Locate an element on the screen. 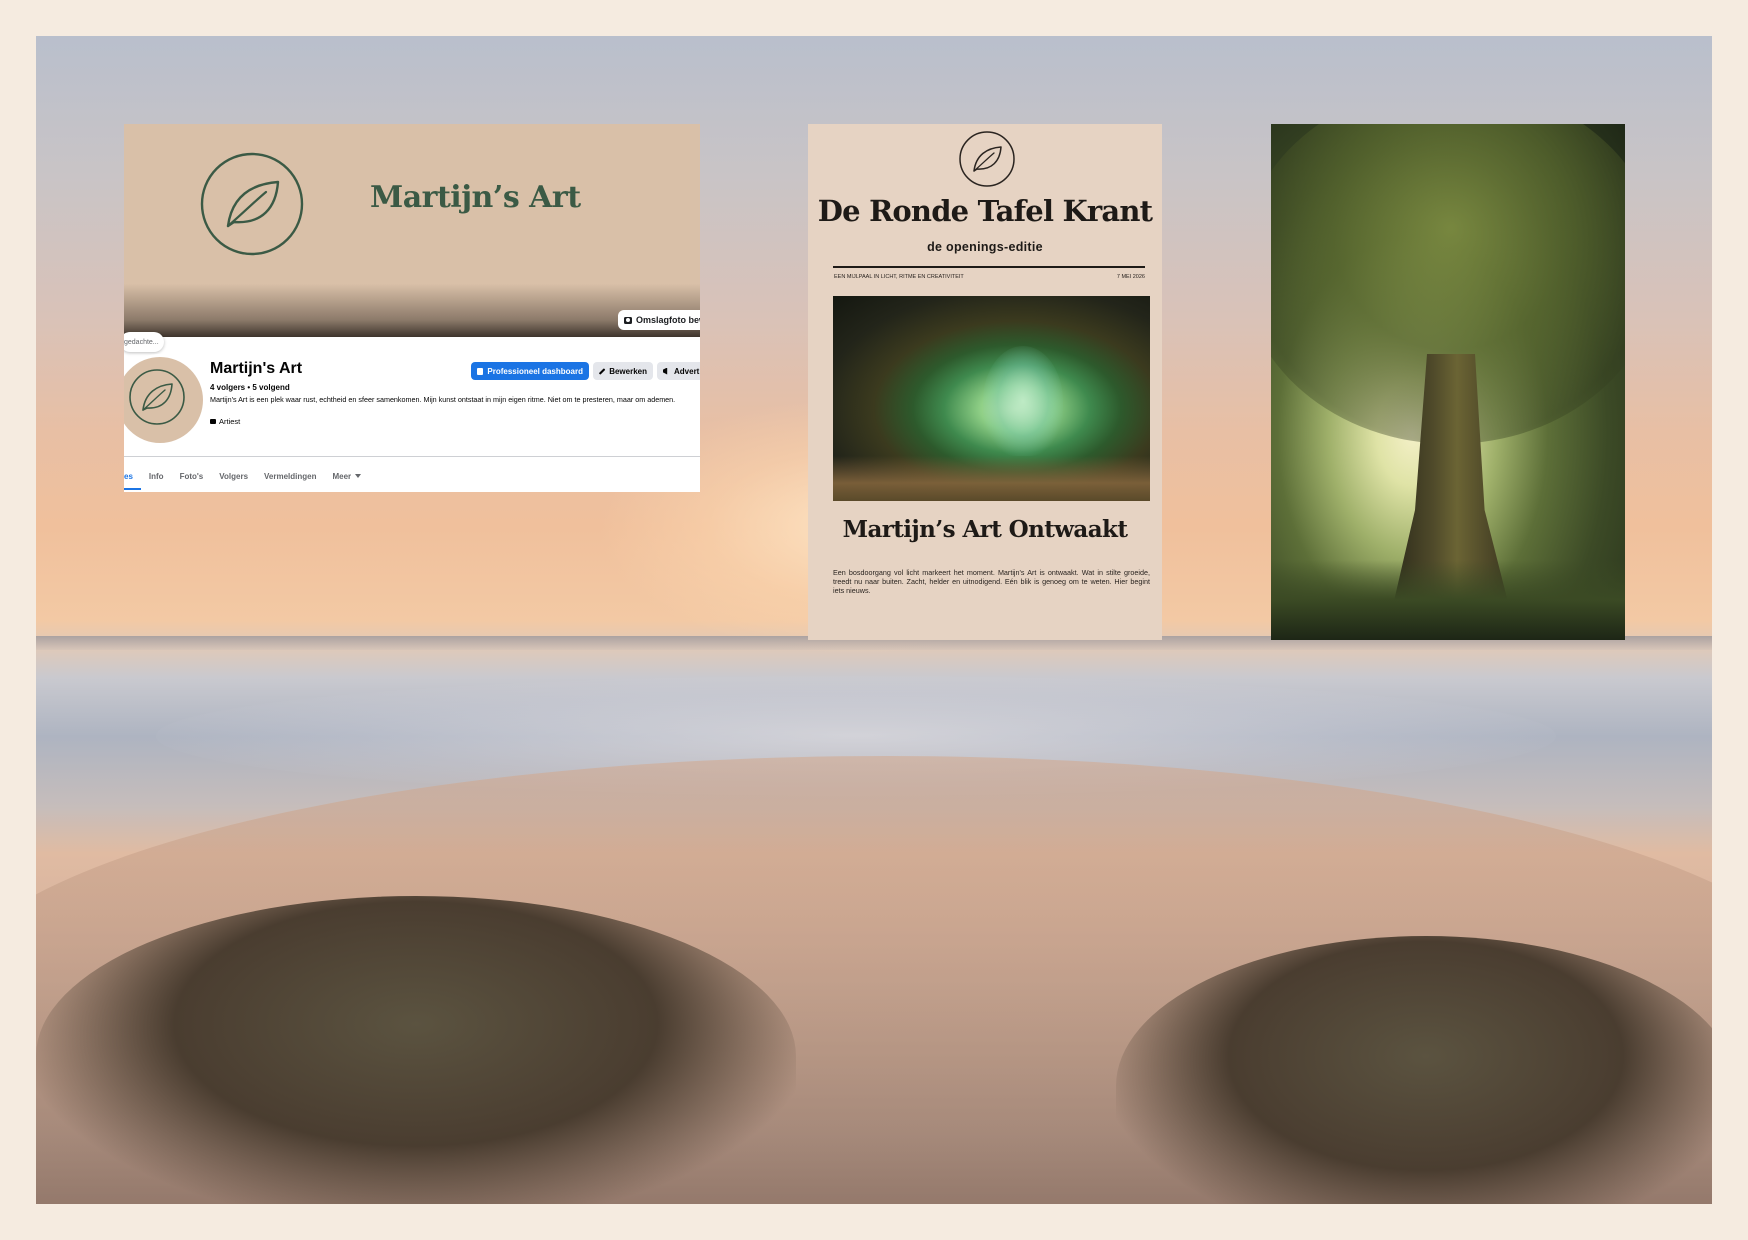  follower-stats: 4 volgers • 5 volgend is located at coordinates (250, 387).